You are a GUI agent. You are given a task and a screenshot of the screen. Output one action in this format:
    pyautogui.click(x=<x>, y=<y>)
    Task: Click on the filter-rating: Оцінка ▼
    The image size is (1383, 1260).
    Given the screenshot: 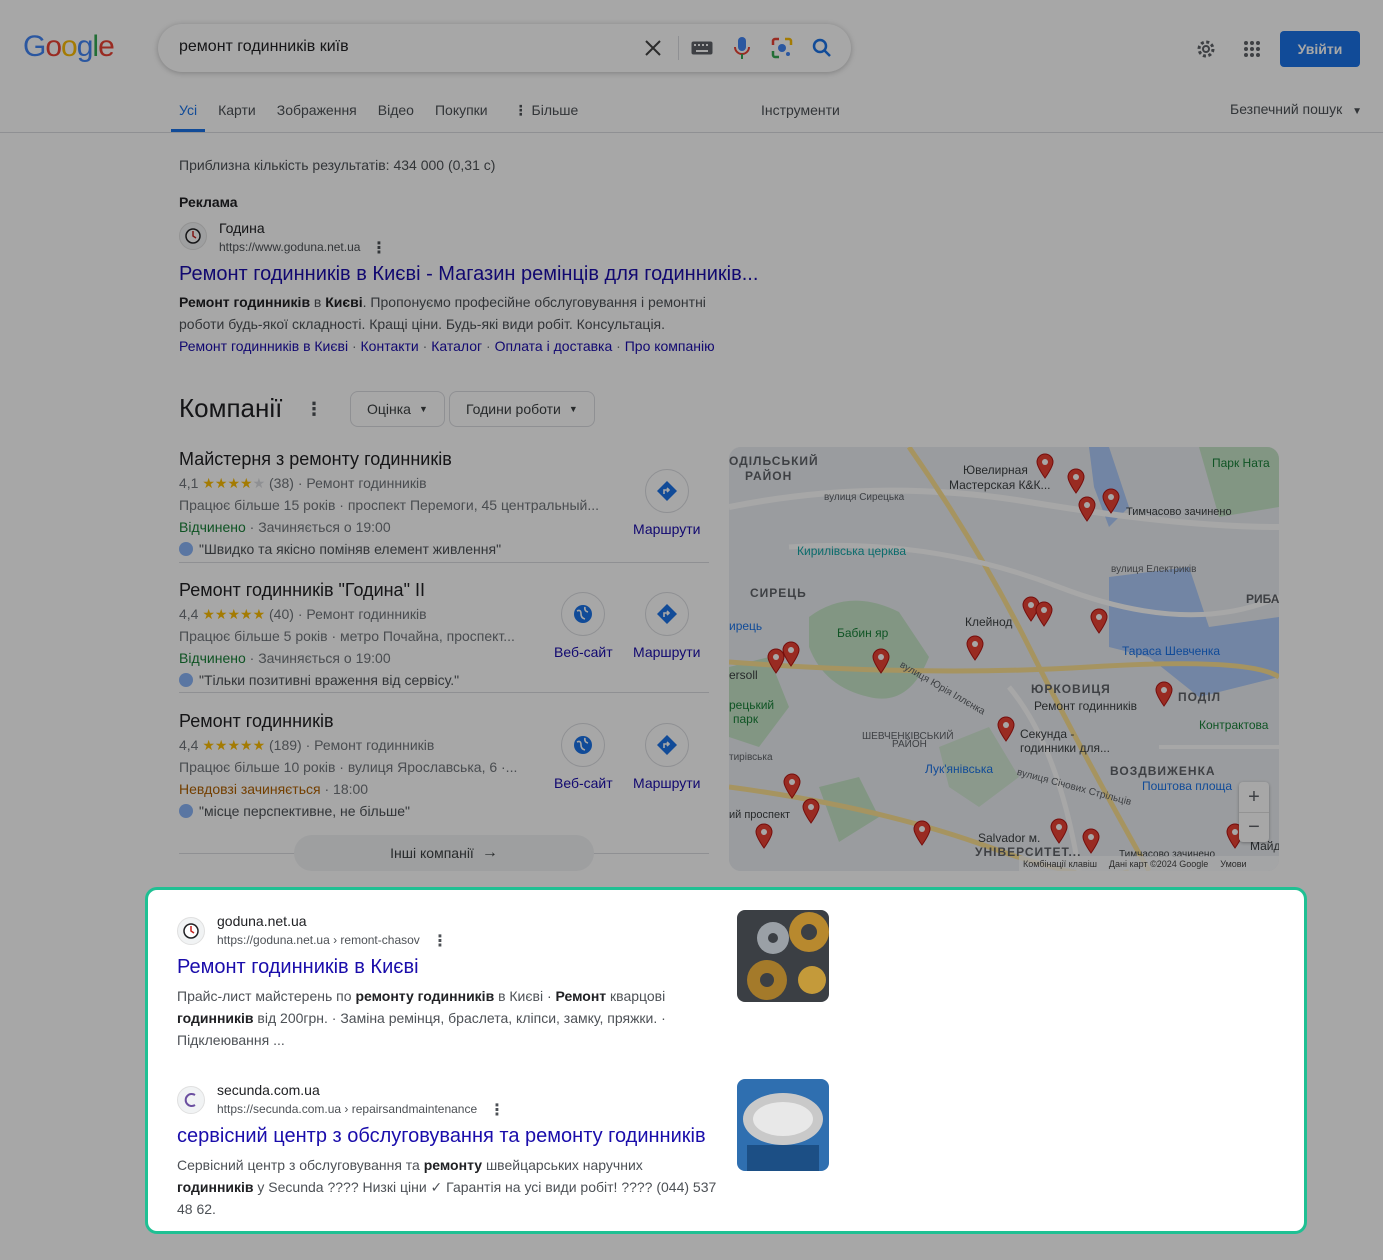 What is the action you would take?
    pyautogui.click(x=397, y=409)
    